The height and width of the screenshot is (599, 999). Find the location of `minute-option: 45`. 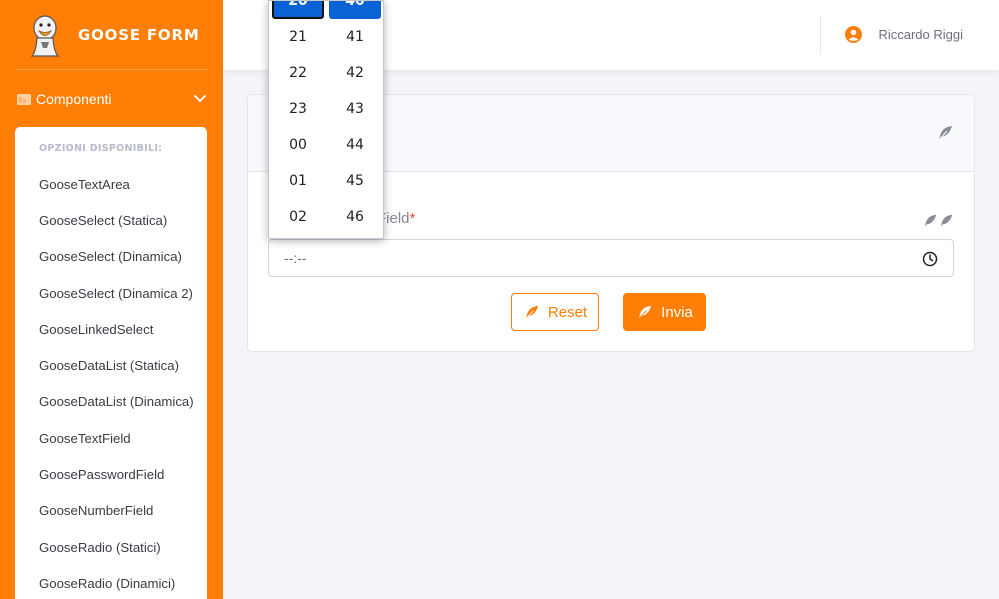

minute-option: 45 is located at coordinates (355, 181).